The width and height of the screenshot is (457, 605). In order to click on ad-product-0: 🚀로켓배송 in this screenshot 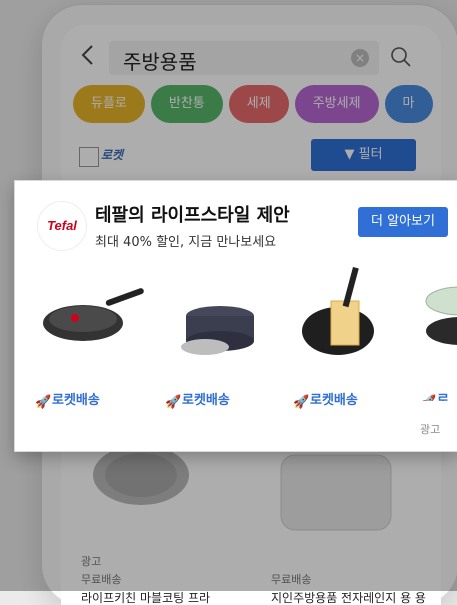, I will do `click(95, 335)`.